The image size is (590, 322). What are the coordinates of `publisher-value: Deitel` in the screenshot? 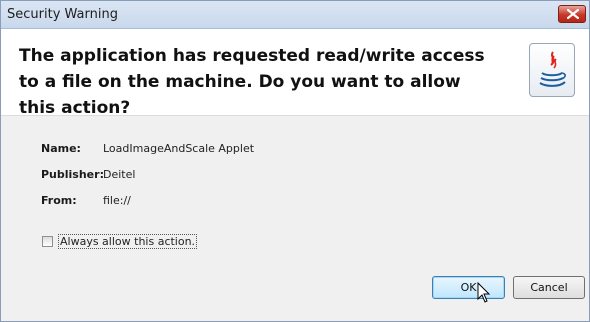 It's located at (119, 174).